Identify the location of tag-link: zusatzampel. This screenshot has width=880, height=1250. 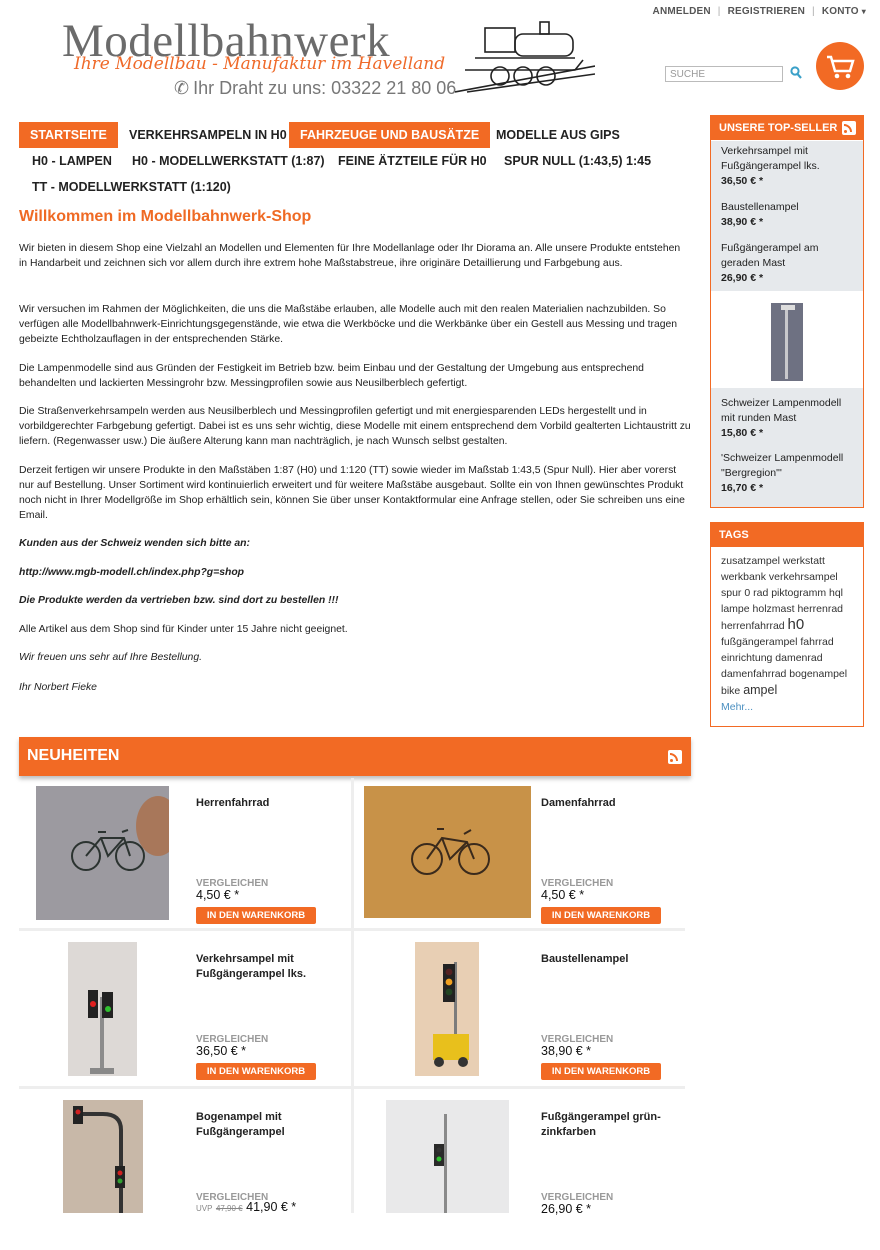
(750, 561).